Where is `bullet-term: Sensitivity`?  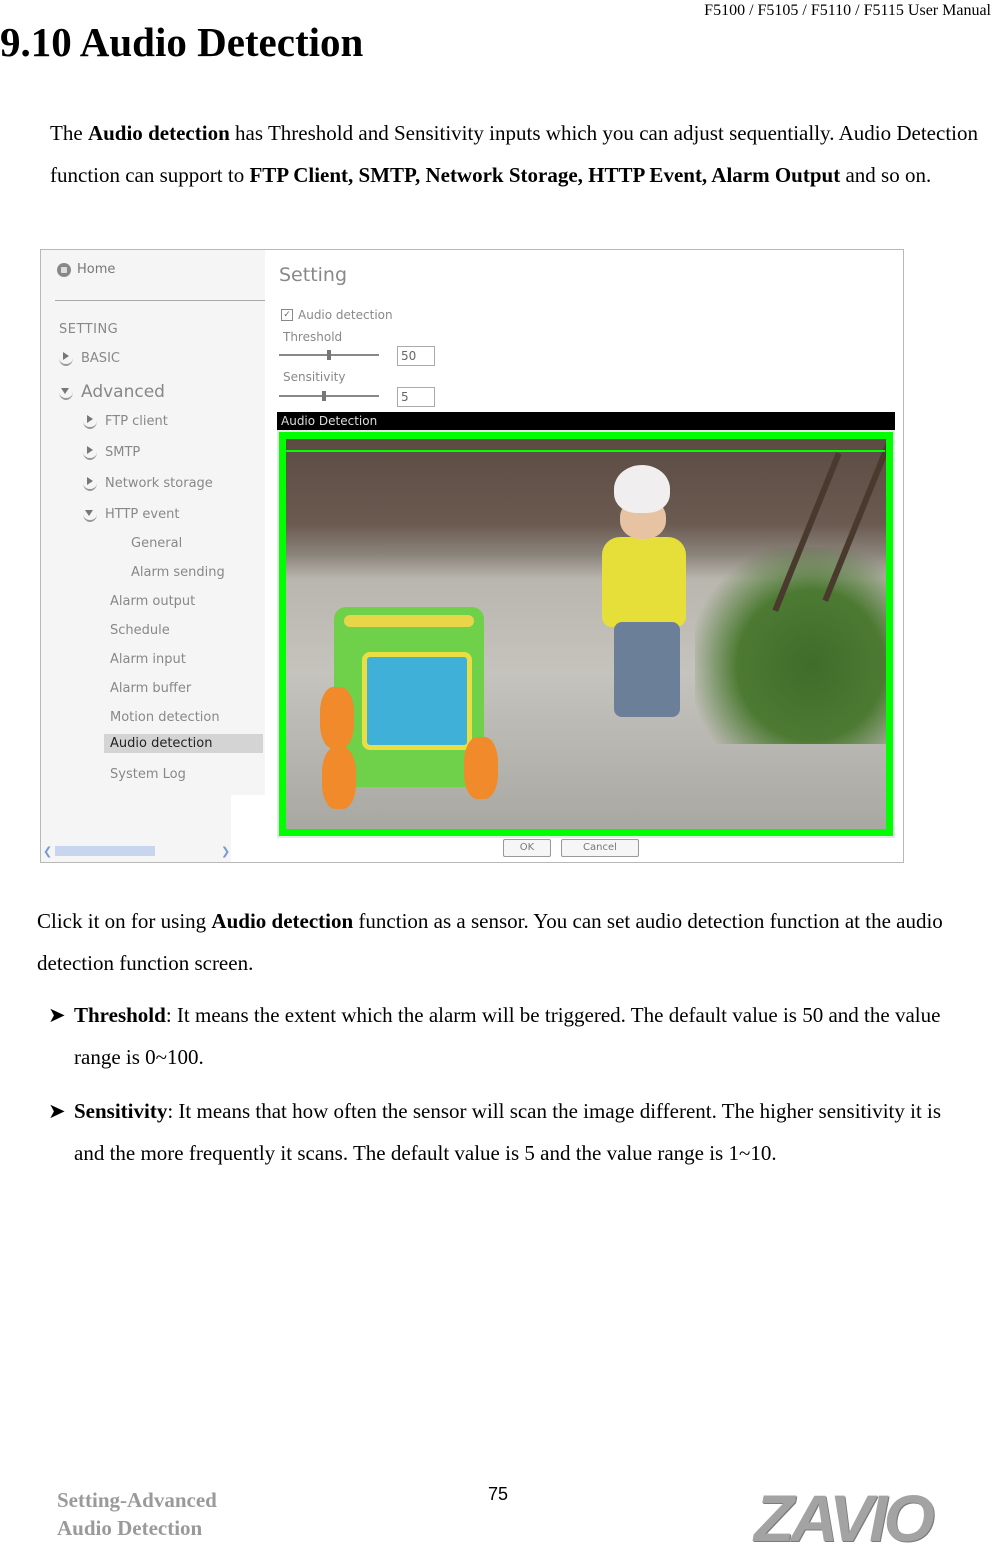 bullet-term: Sensitivity is located at coordinates (121, 1111).